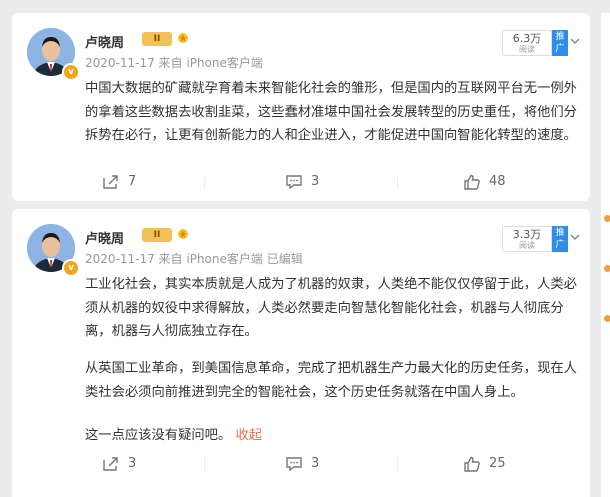 The width and height of the screenshot is (610, 497). Describe the element at coordinates (334, 436) in the screenshot. I see `post-text-last: 这一点应该没有疑问吧。 收起` at that location.